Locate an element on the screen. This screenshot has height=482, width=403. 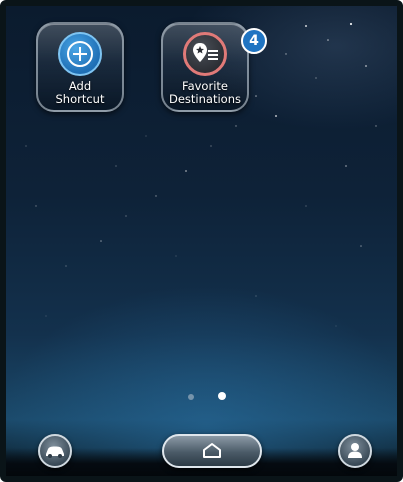
favorite-destinations-tile: Favorite Destinations 4 is located at coordinates (214, 67).